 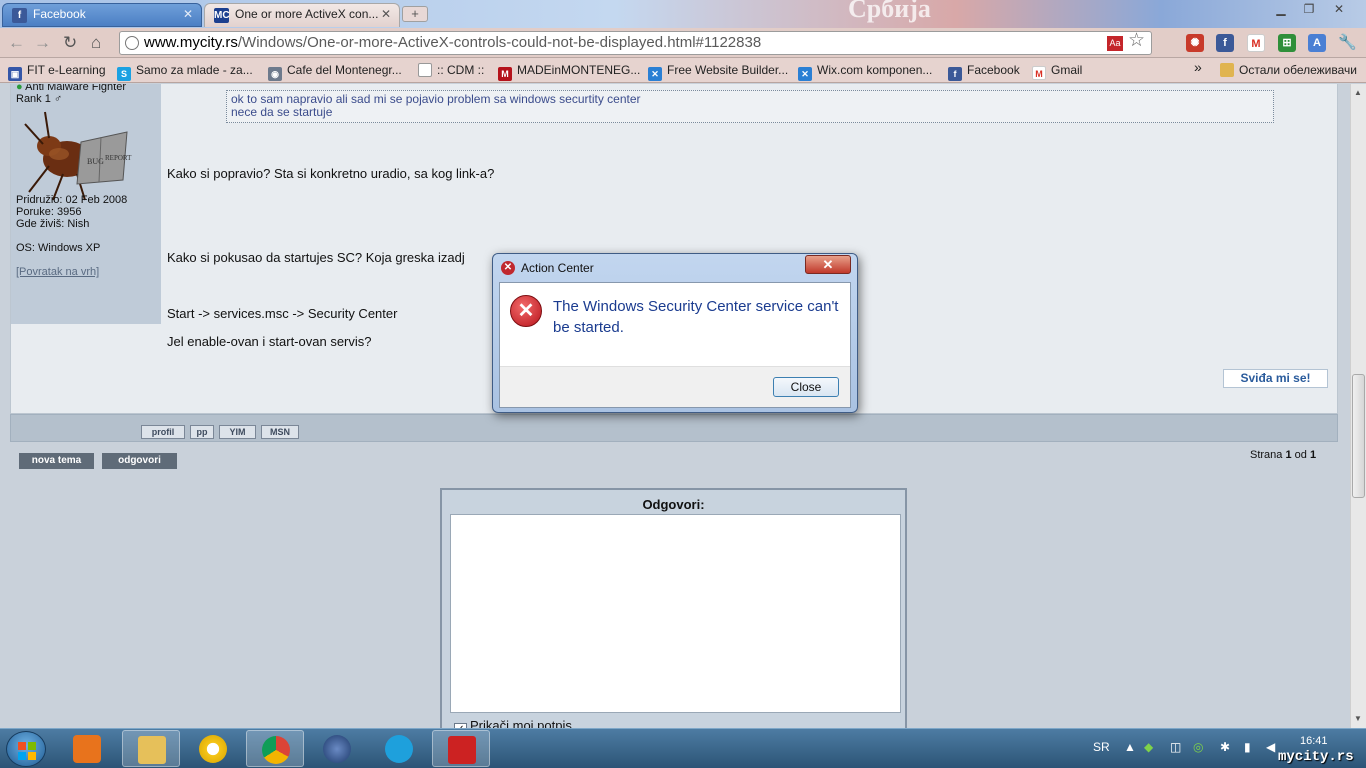 I want to click on msn-button: MSN, so click(x=280, y=432).